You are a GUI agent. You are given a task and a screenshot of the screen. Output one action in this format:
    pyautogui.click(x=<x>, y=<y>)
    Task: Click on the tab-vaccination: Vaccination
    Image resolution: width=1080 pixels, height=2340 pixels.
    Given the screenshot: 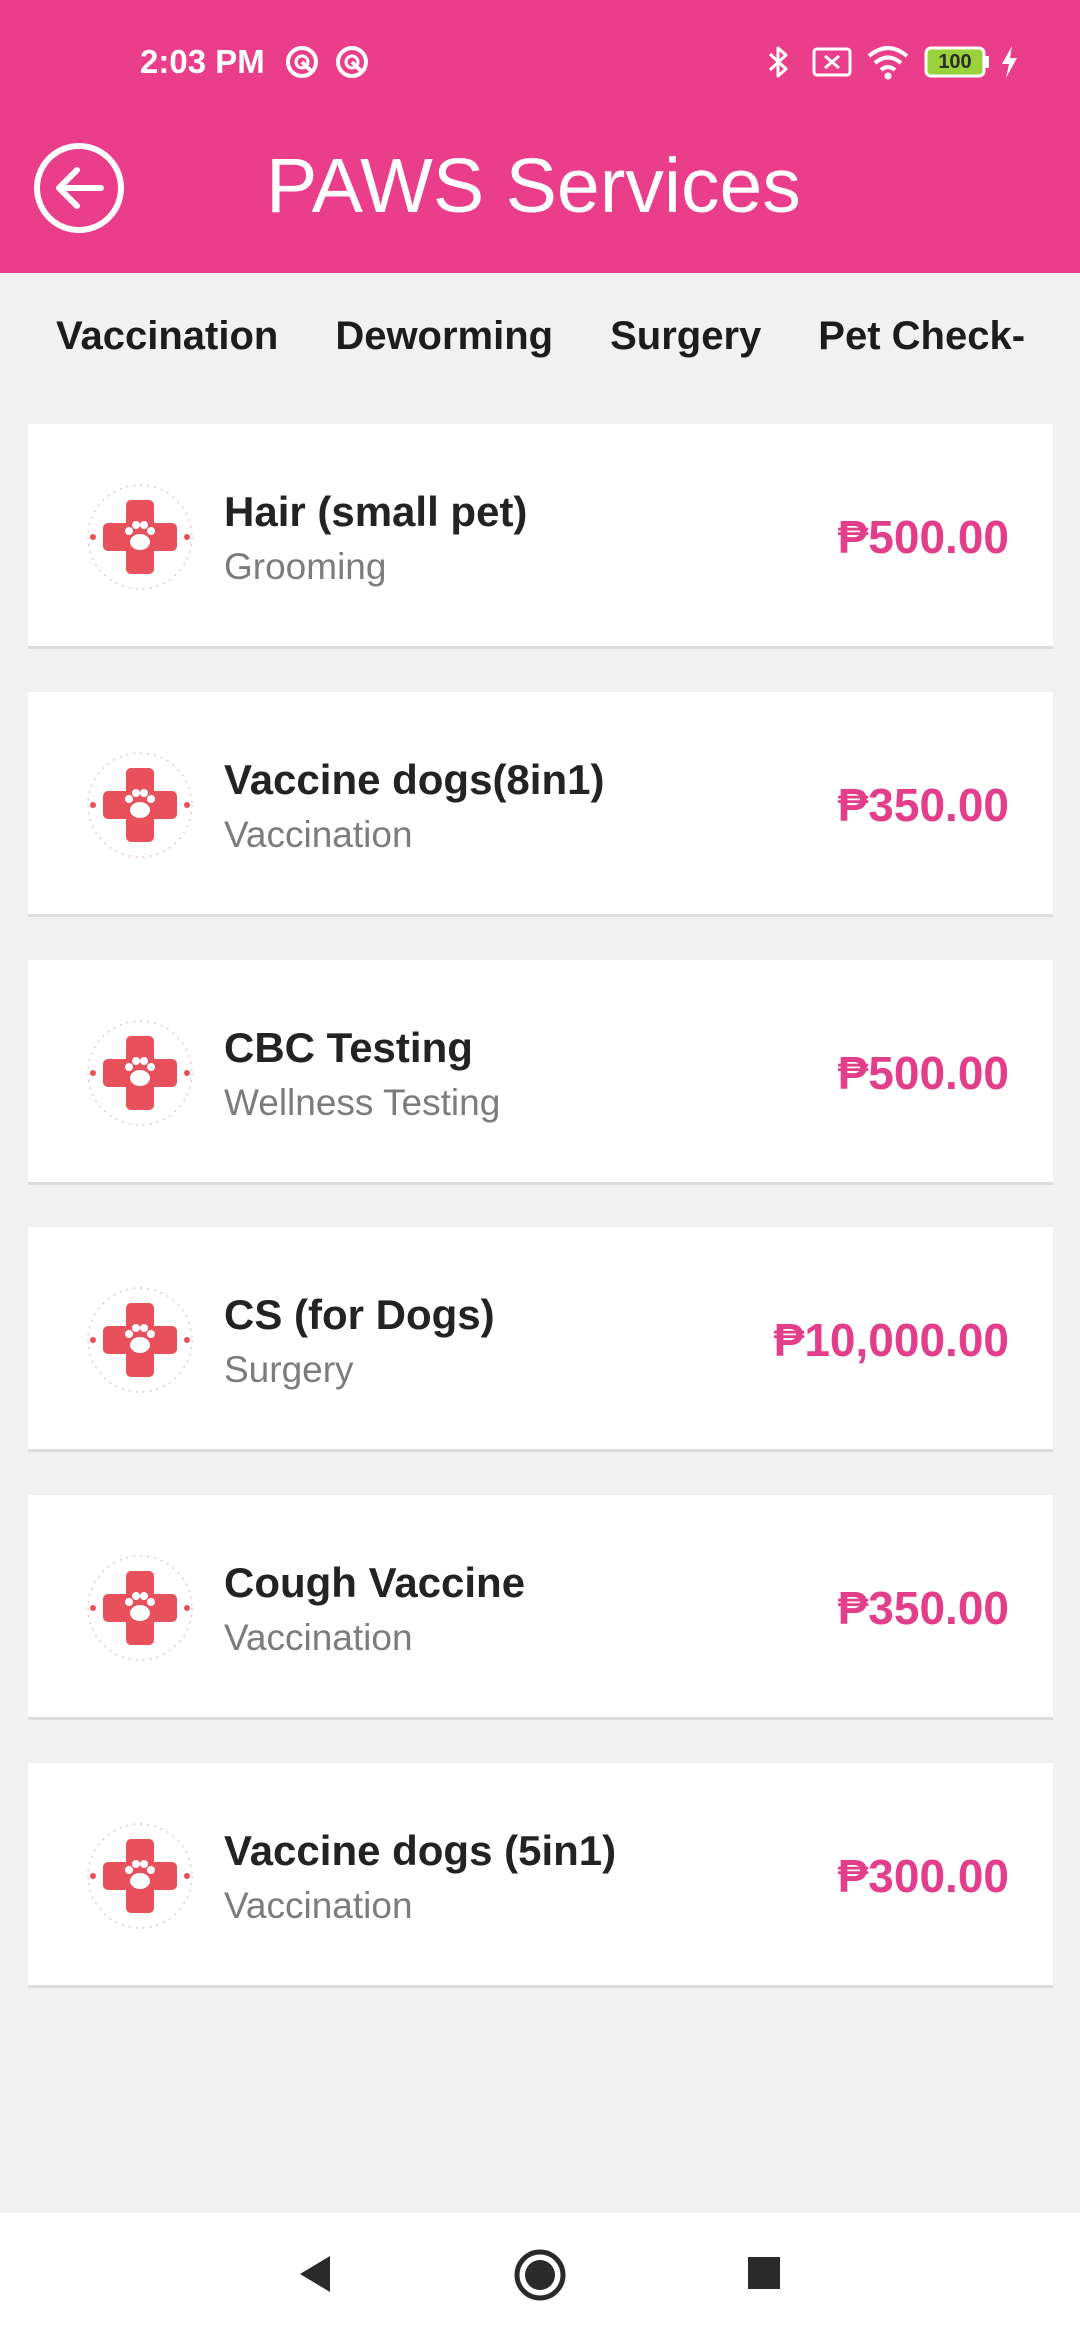 What is the action you would take?
    pyautogui.click(x=167, y=336)
    